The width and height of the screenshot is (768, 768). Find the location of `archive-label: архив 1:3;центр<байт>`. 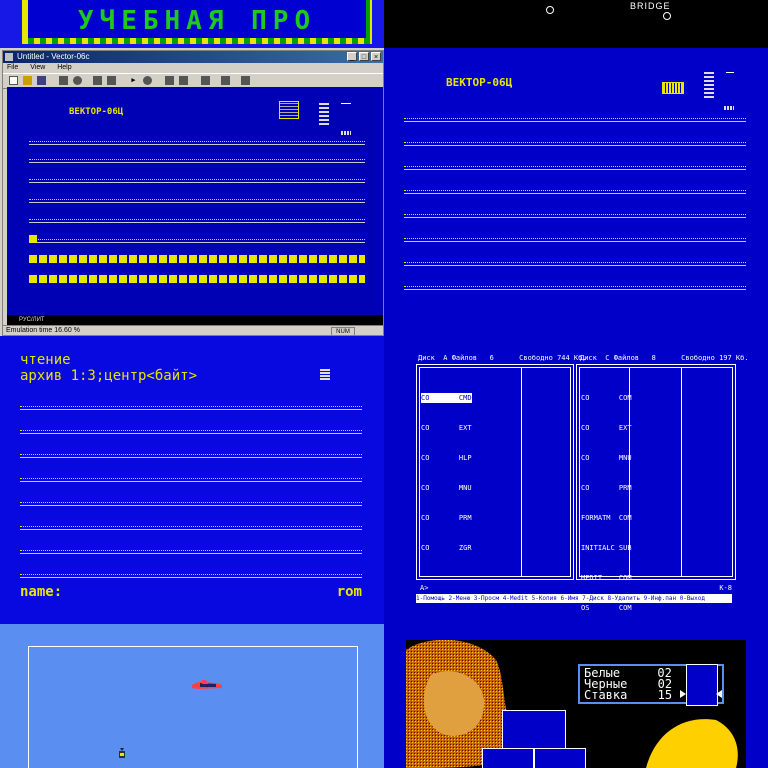

archive-label: архив 1:3;центр<байт> is located at coordinates (109, 376).